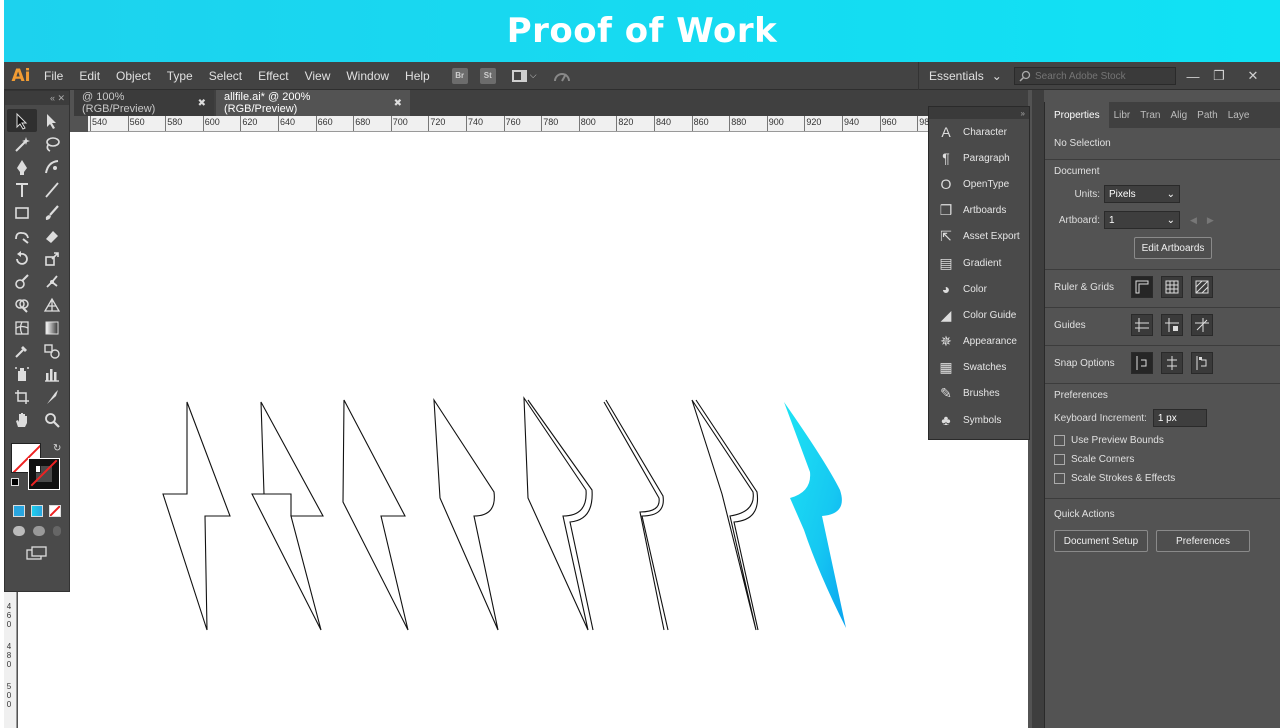 The image size is (1280, 728). What do you see at coordinates (1142, 220) in the screenshot?
I see `artboard-dropdown: 1 ⌄` at bounding box center [1142, 220].